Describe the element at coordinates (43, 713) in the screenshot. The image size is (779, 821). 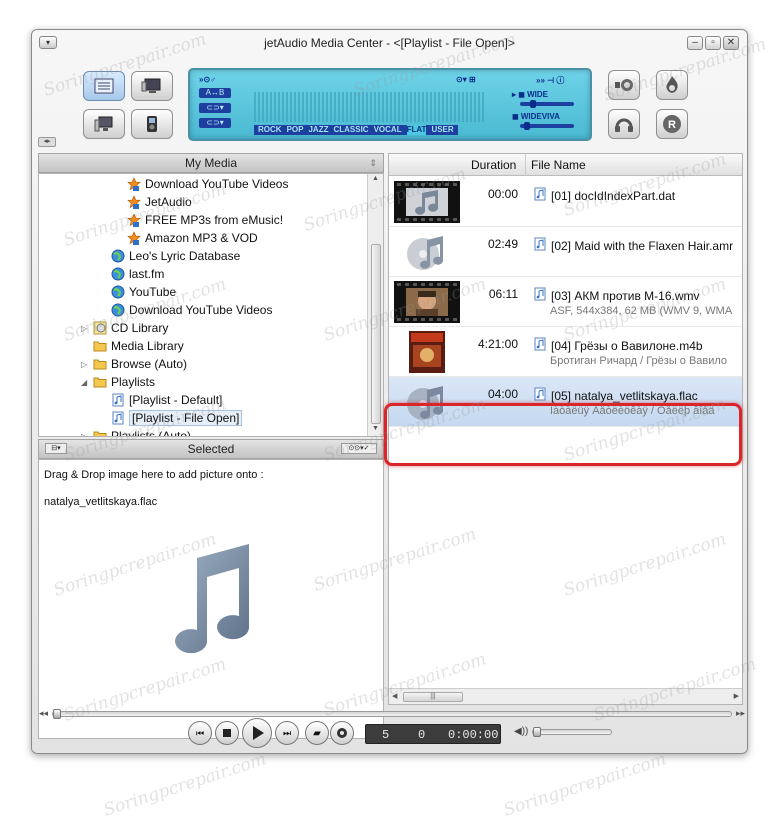
I see `seek-back-icon: ◂◂` at that location.